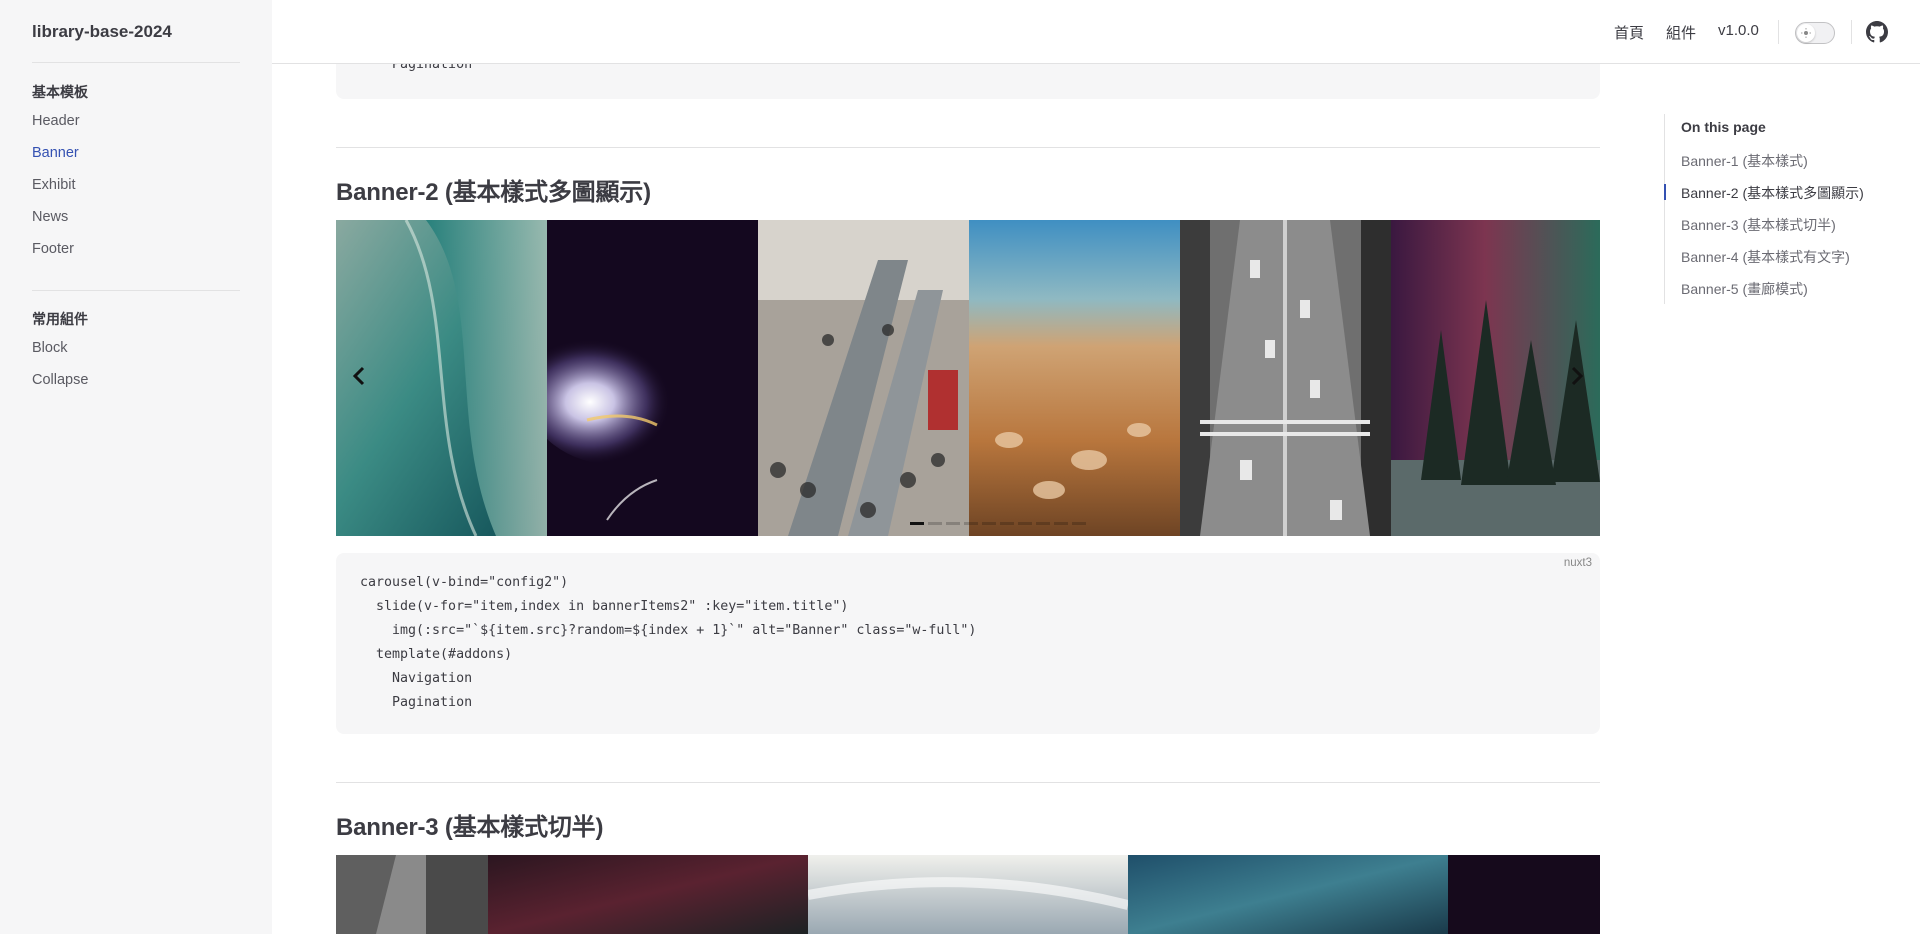  I want to click on site-title: library-base-2024, so click(102, 32).